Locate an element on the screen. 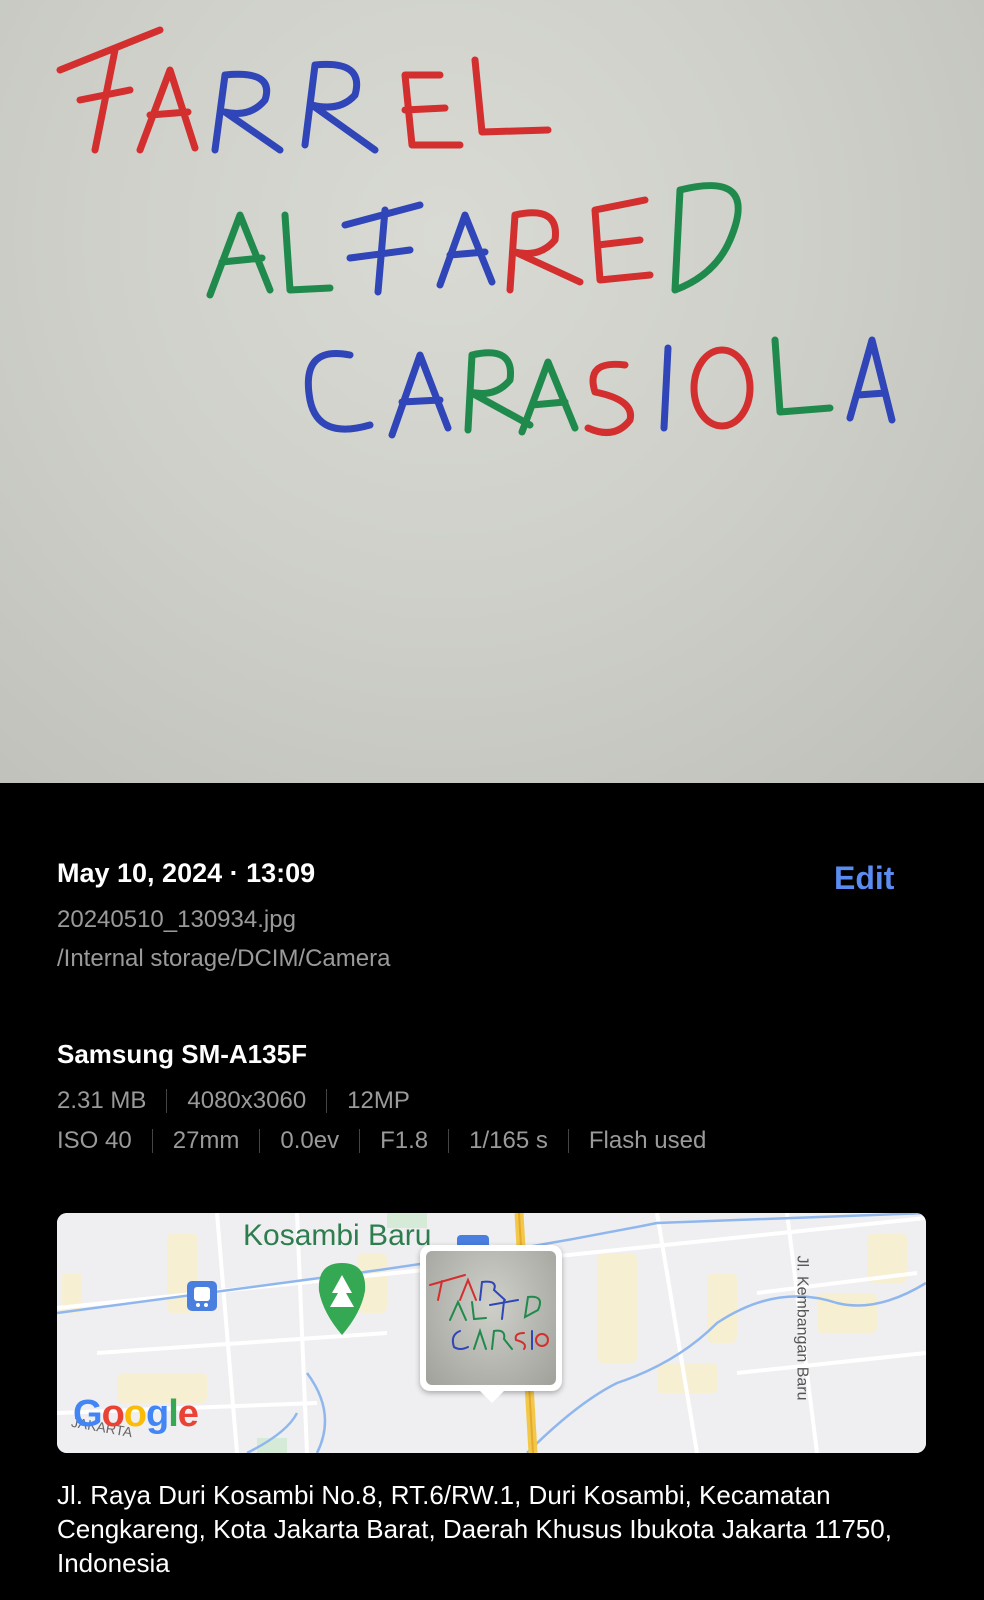 This screenshot has height=1600, width=984. edit-button: Edit is located at coordinates (864, 878).